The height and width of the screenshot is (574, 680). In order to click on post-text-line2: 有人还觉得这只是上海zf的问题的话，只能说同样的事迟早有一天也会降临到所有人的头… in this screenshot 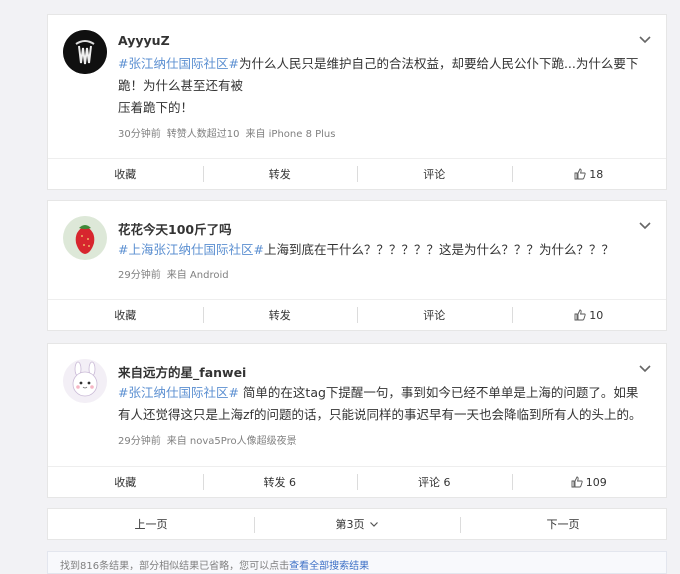, I will do `click(380, 414)`.